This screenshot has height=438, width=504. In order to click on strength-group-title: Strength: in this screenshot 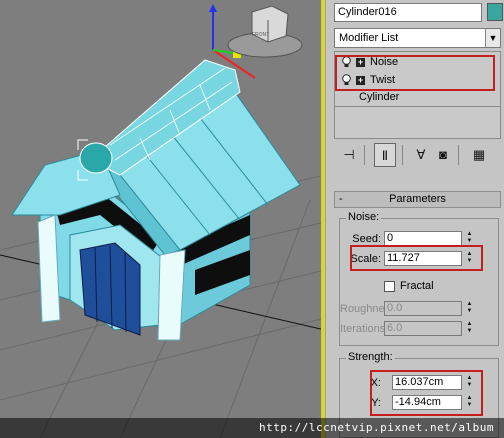, I will do `click(370, 357)`.